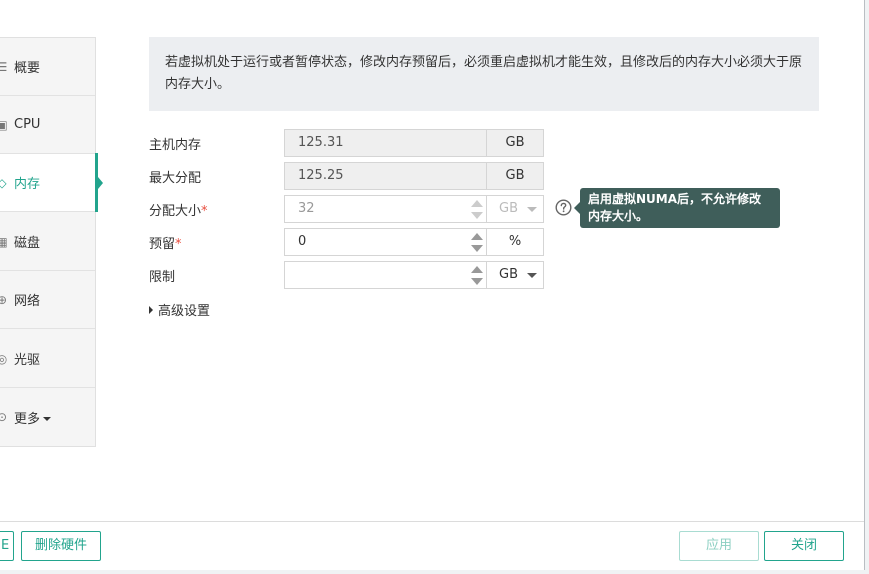 This screenshot has width=869, height=574. Describe the element at coordinates (47, 359) in the screenshot. I see `nav-item-cdrom: ◎ 光驱` at that location.